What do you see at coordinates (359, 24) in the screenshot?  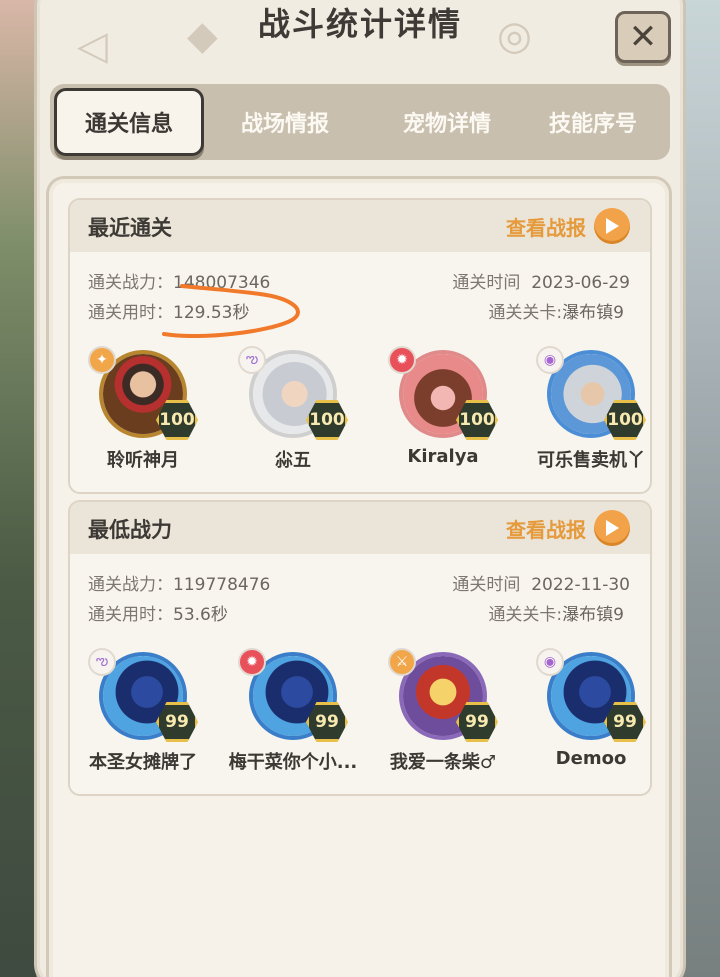 I see `page-title: 战斗统计详情` at bounding box center [359, 24].